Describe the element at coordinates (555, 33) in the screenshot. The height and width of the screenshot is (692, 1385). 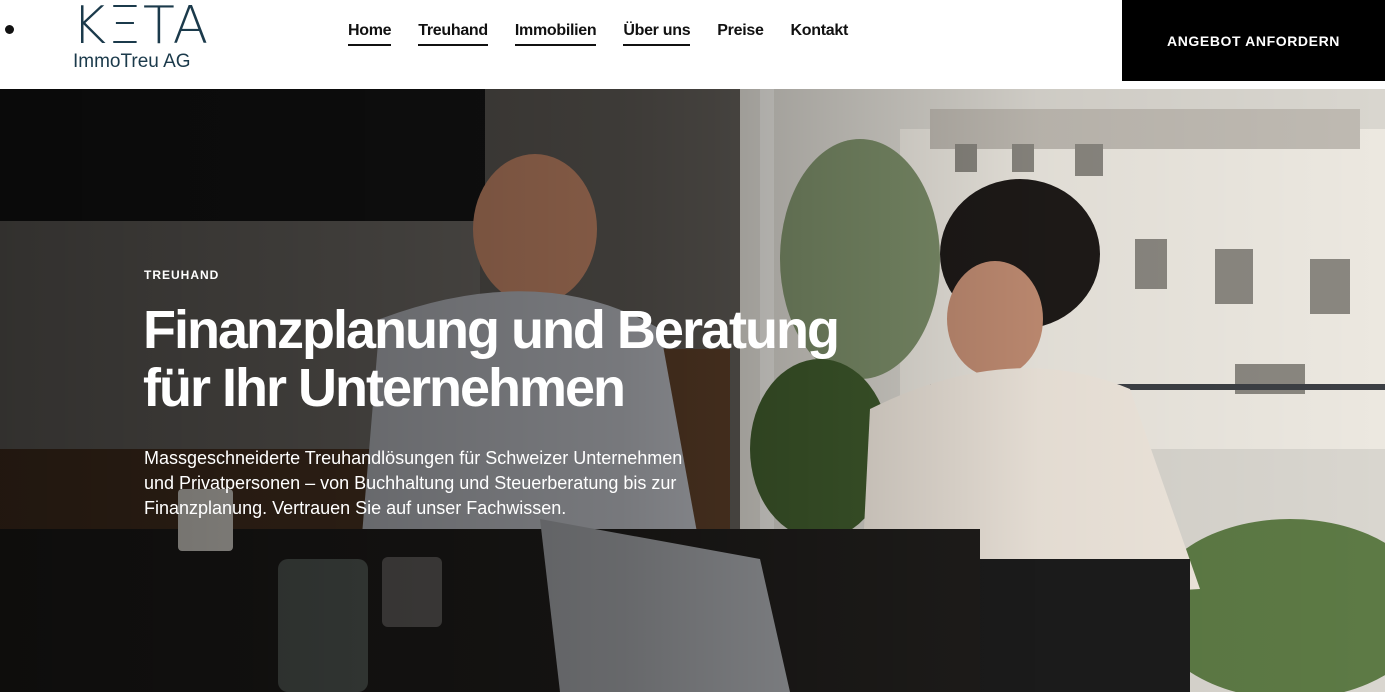
I see `nav-immobilien: Immobilien` at that location.